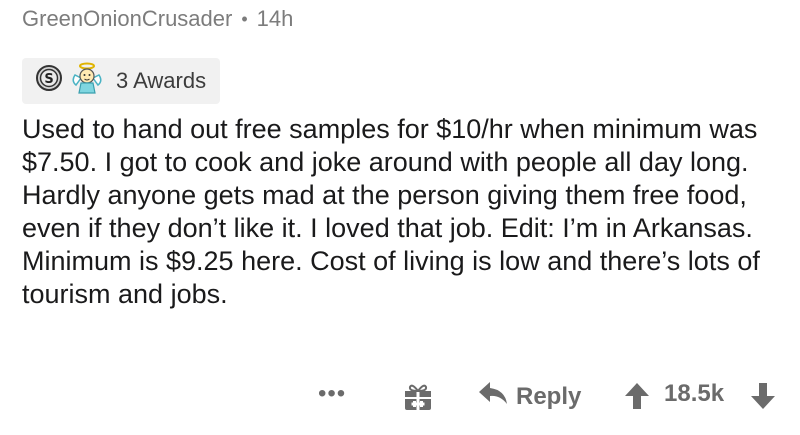  I want to click on gift-icon, so click(418, 397).